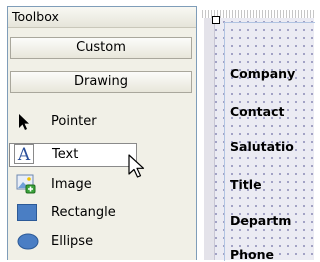 The width and height of the screenshot is (320, 262). What do you see at coordinates (102, 17) in the screenshot?
I see `toolbox-title: Toolbox` at bounding box center [102, 17].